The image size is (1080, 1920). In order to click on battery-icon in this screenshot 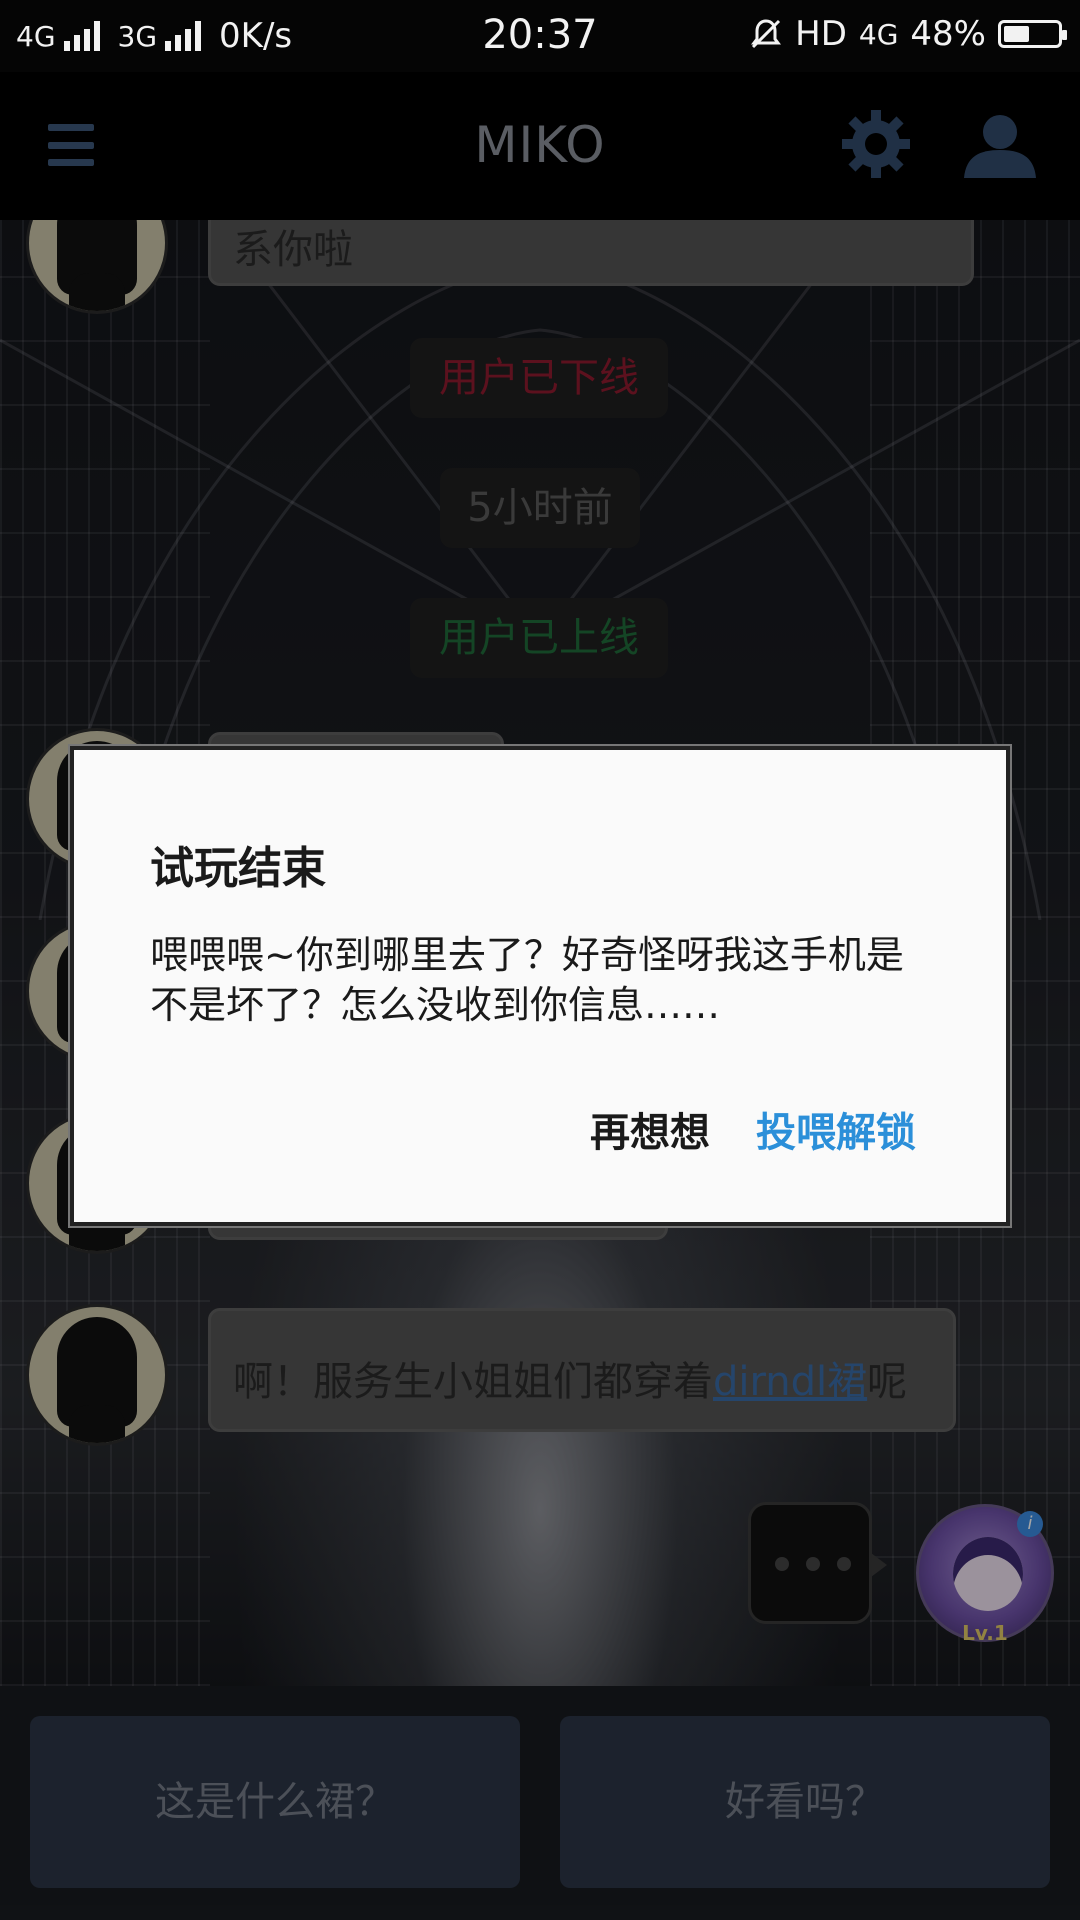, I will do `click(1032, 34)`.